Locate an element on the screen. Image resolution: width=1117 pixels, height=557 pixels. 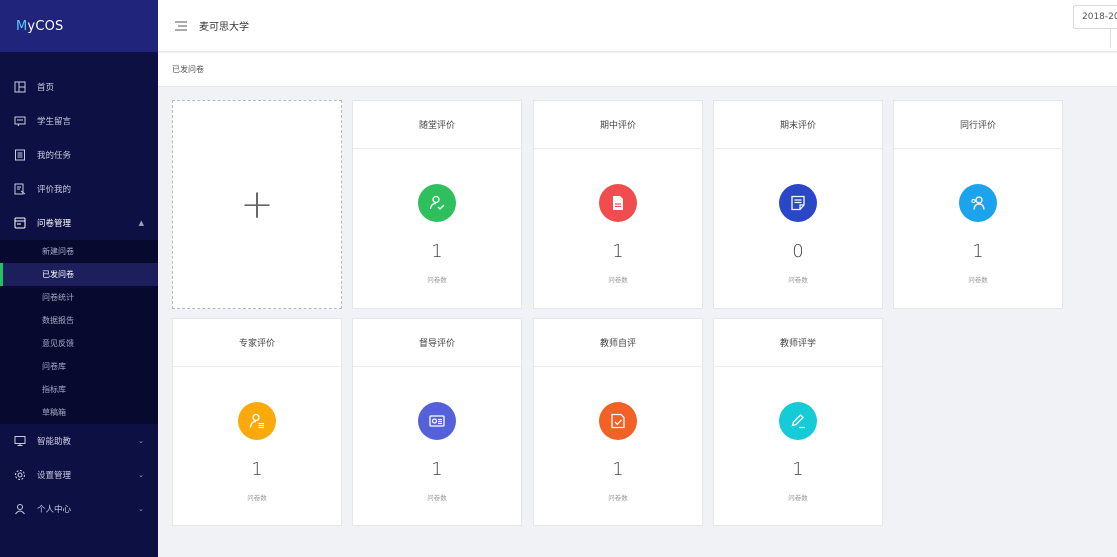
menu-toggle-icon is located at coordinates (181, 26).